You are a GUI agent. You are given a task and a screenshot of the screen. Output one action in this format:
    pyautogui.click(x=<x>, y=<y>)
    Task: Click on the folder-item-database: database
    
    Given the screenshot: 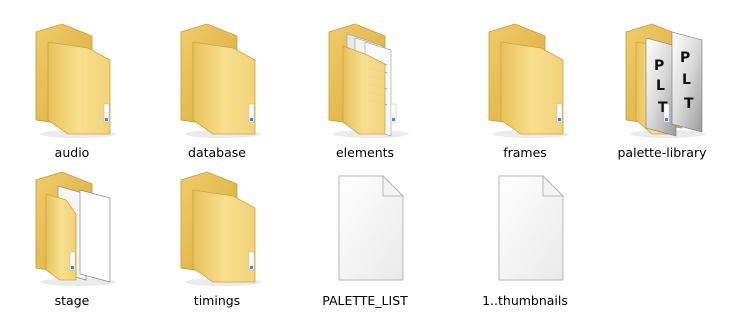 What is the action you would take?
    pyautogui.click(x=217, y=86)
    